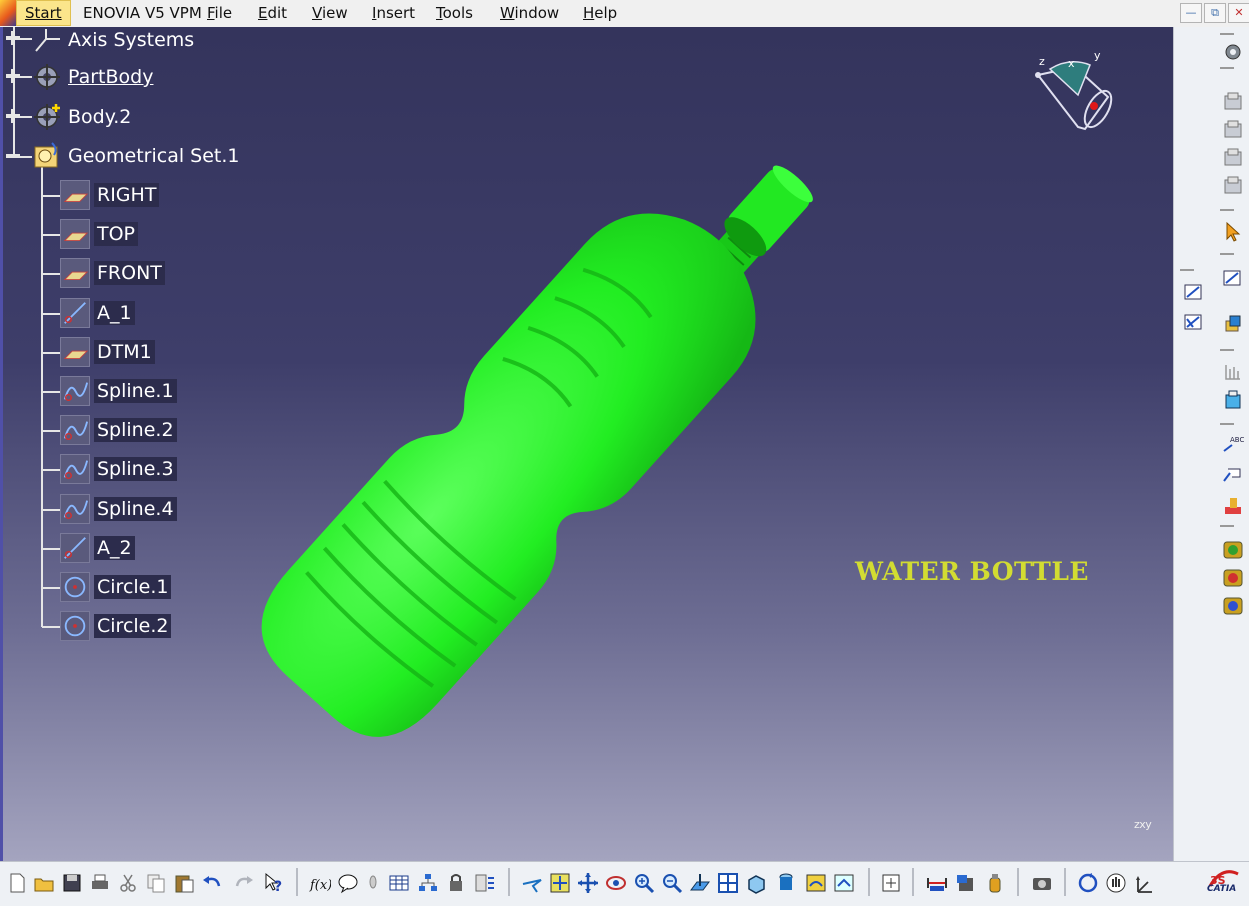 The width and height of the screenshot is (1249, 906). Describe the element at coordinates (1238, 13) in the screenshot. I see `close-icon: ✕` at that location.